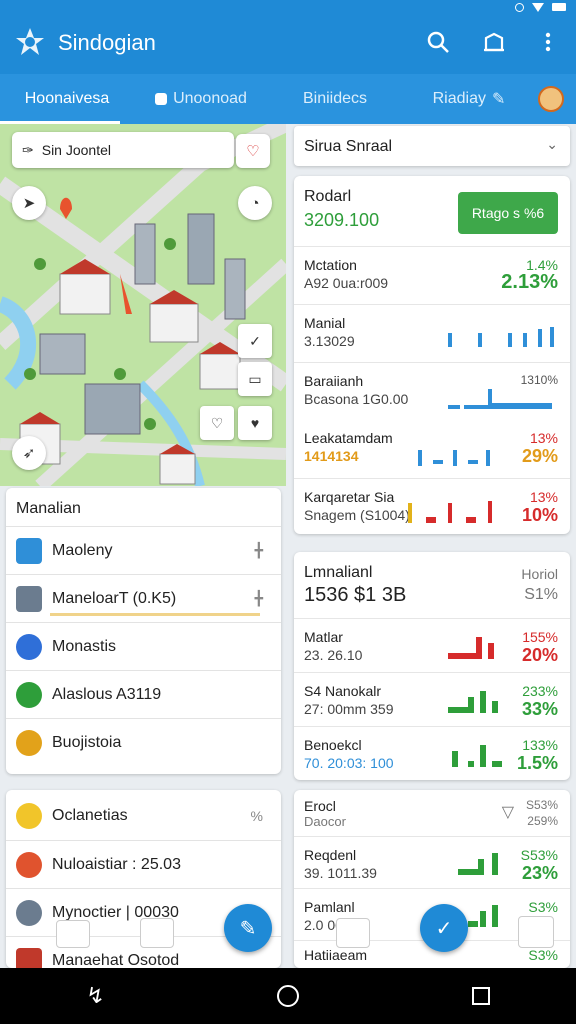  Describe the element at coordinates (540, 745) in the screenshot. I see `row-pct: 133%` at that location.